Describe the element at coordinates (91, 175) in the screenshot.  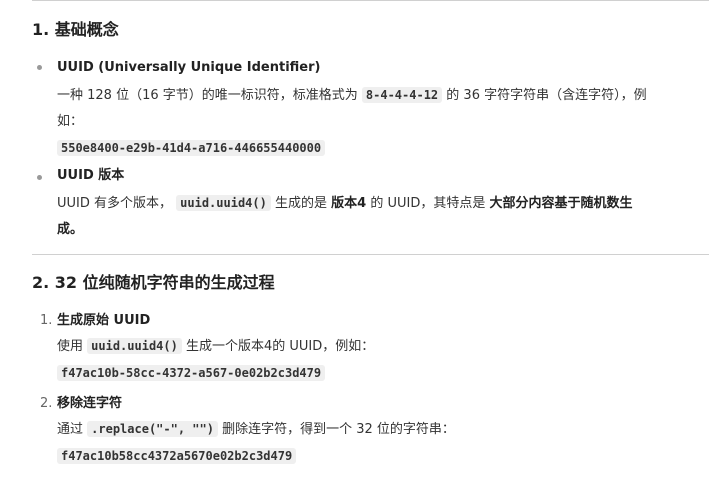
I see `item-title: UUID 版本` at that location.